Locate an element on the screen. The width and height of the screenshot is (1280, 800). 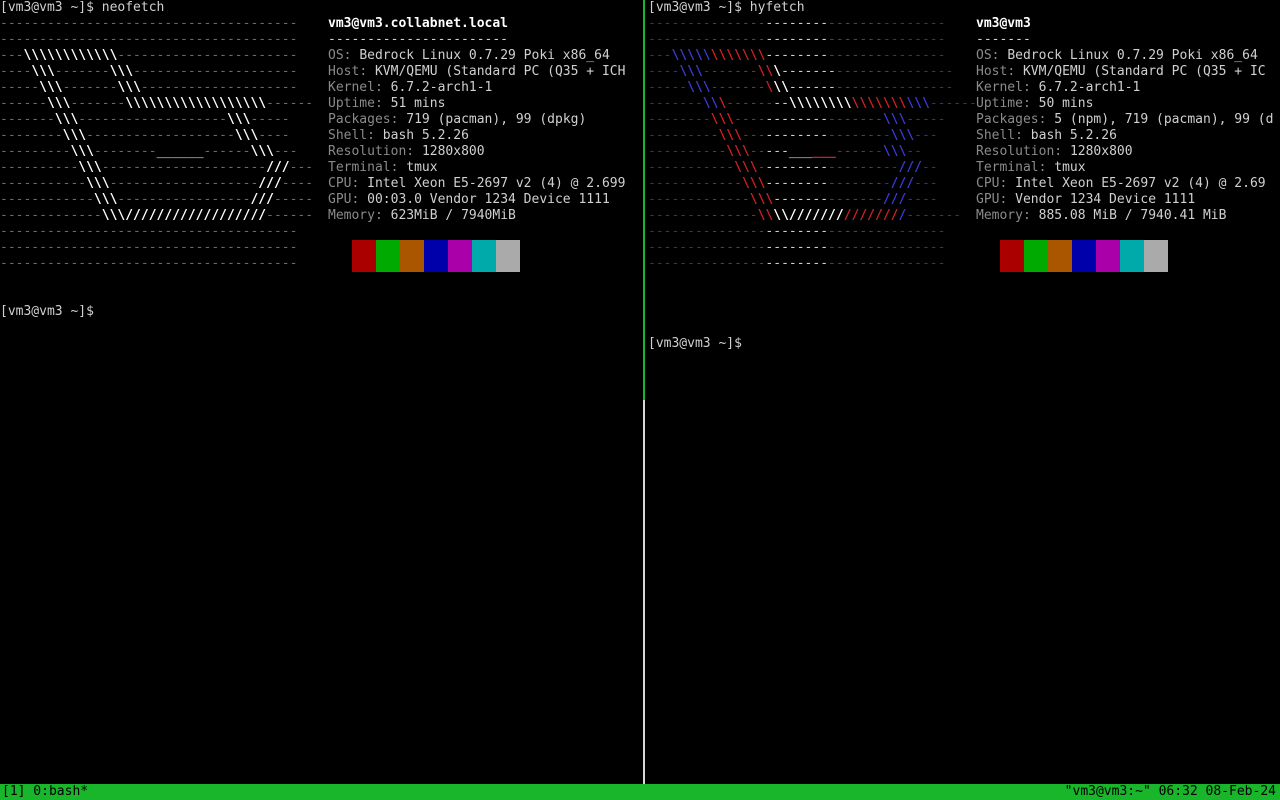
info-packages: Packages: 5 (npm), 719 (pacman), 99 (d is located at coordinates (1125, 119).